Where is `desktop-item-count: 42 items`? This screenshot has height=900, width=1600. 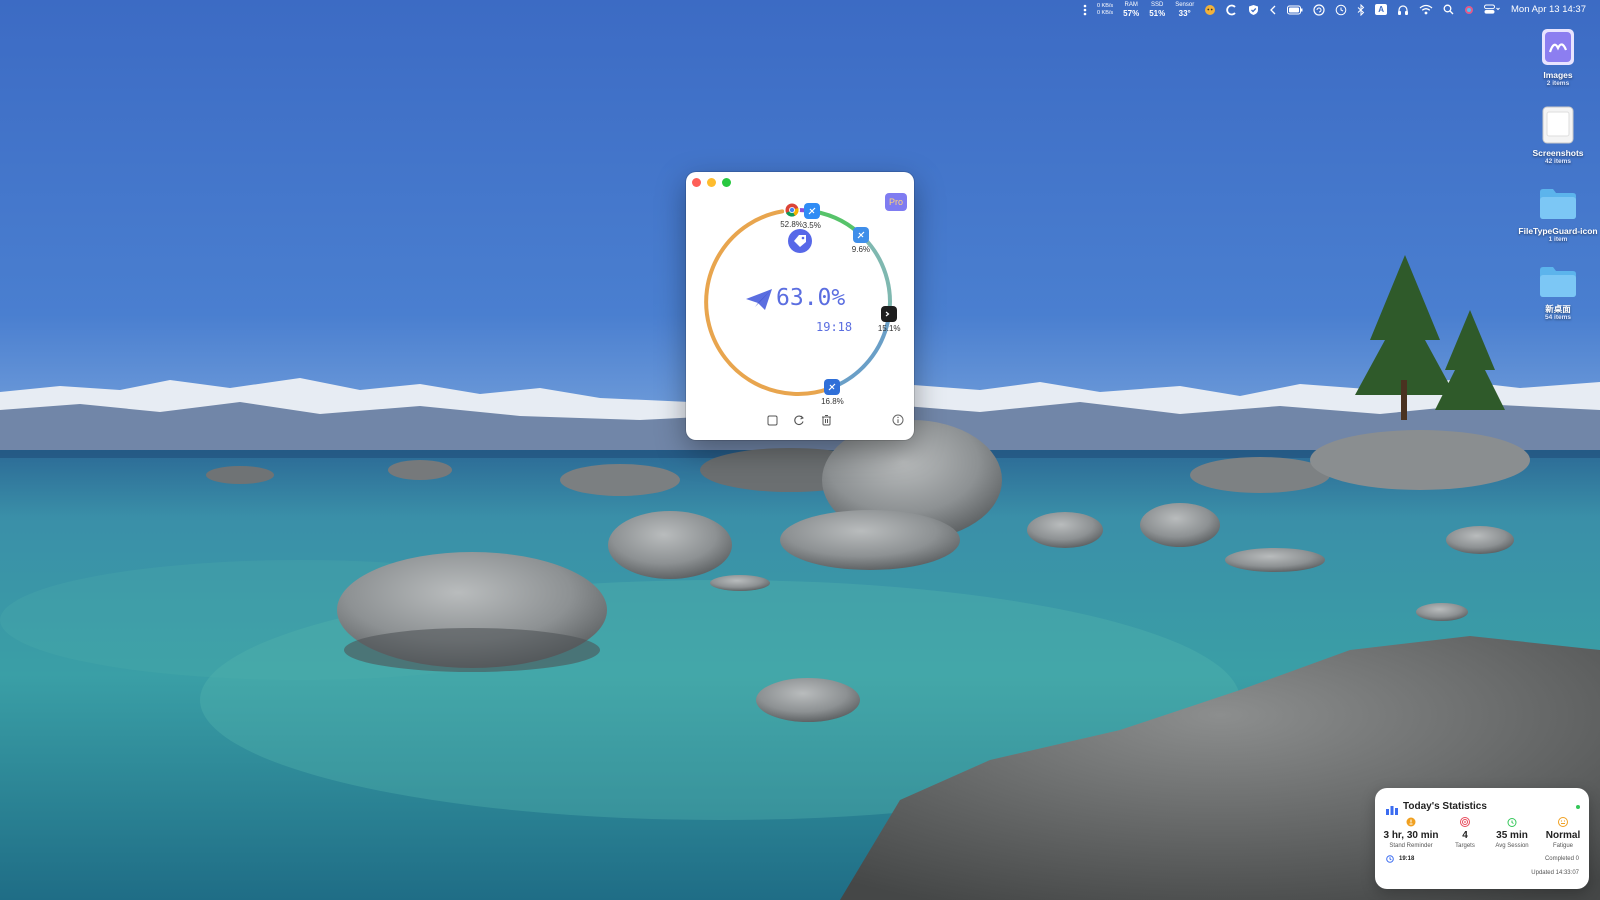 desktop-item-count: 42 items is located at coordinates (1558, 161).